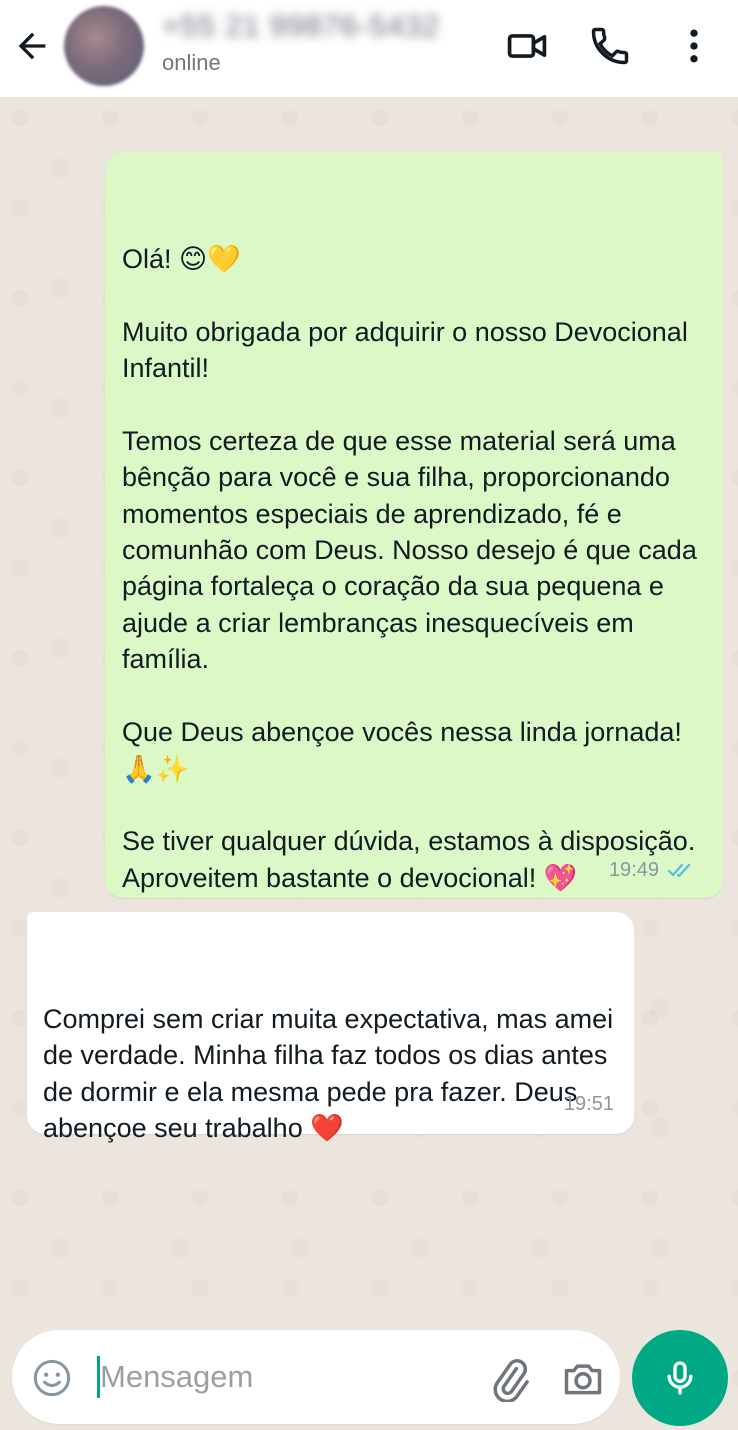  What do you see at coordinates (32, 46) in the screenshot?
I see `back-arrow-icon` at bounding box center [32, 46].